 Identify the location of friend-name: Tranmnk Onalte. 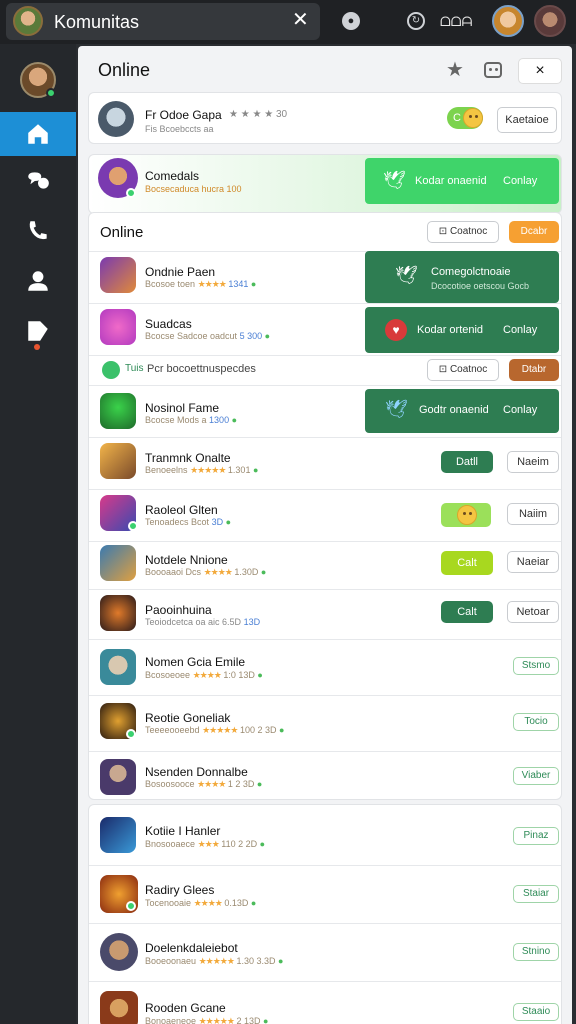
(188, 458).